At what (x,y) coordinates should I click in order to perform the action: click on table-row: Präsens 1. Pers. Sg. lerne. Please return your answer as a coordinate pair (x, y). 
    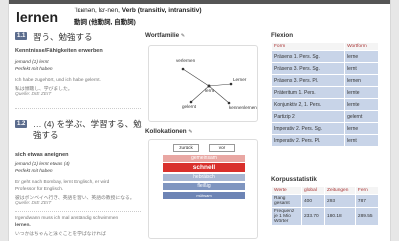
    Looking at the image, I should click on (324, 56).